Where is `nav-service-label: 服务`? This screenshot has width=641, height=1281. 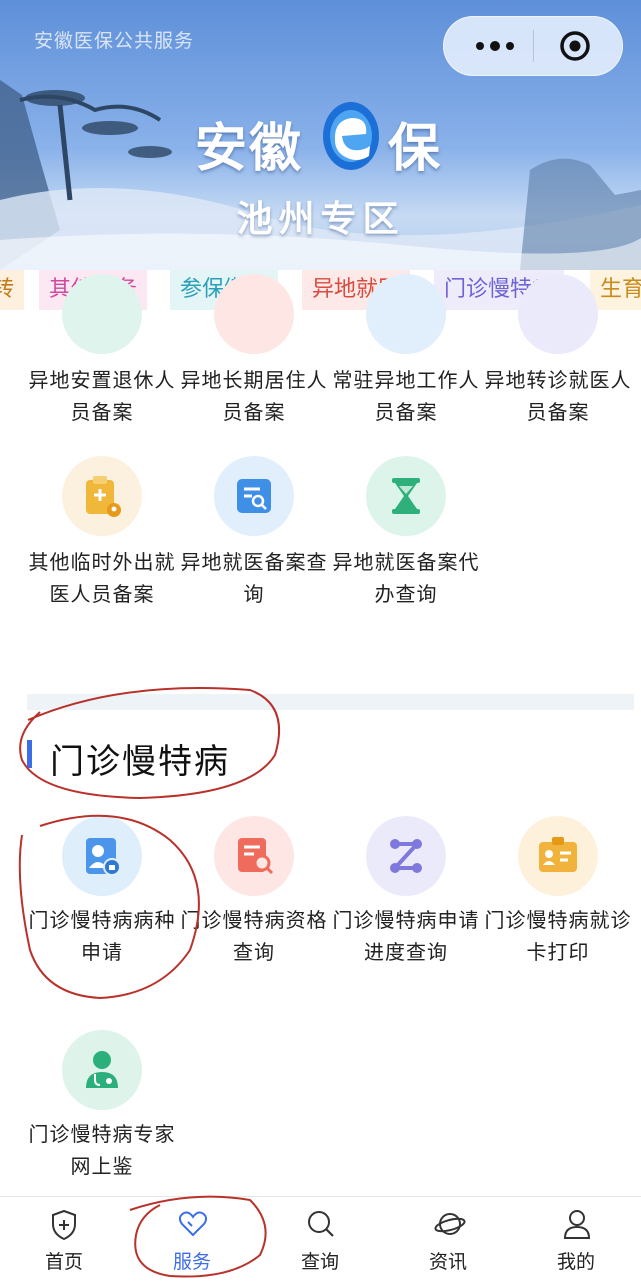 nav-service-label: 服务 is located at coordinates (191, 1262).